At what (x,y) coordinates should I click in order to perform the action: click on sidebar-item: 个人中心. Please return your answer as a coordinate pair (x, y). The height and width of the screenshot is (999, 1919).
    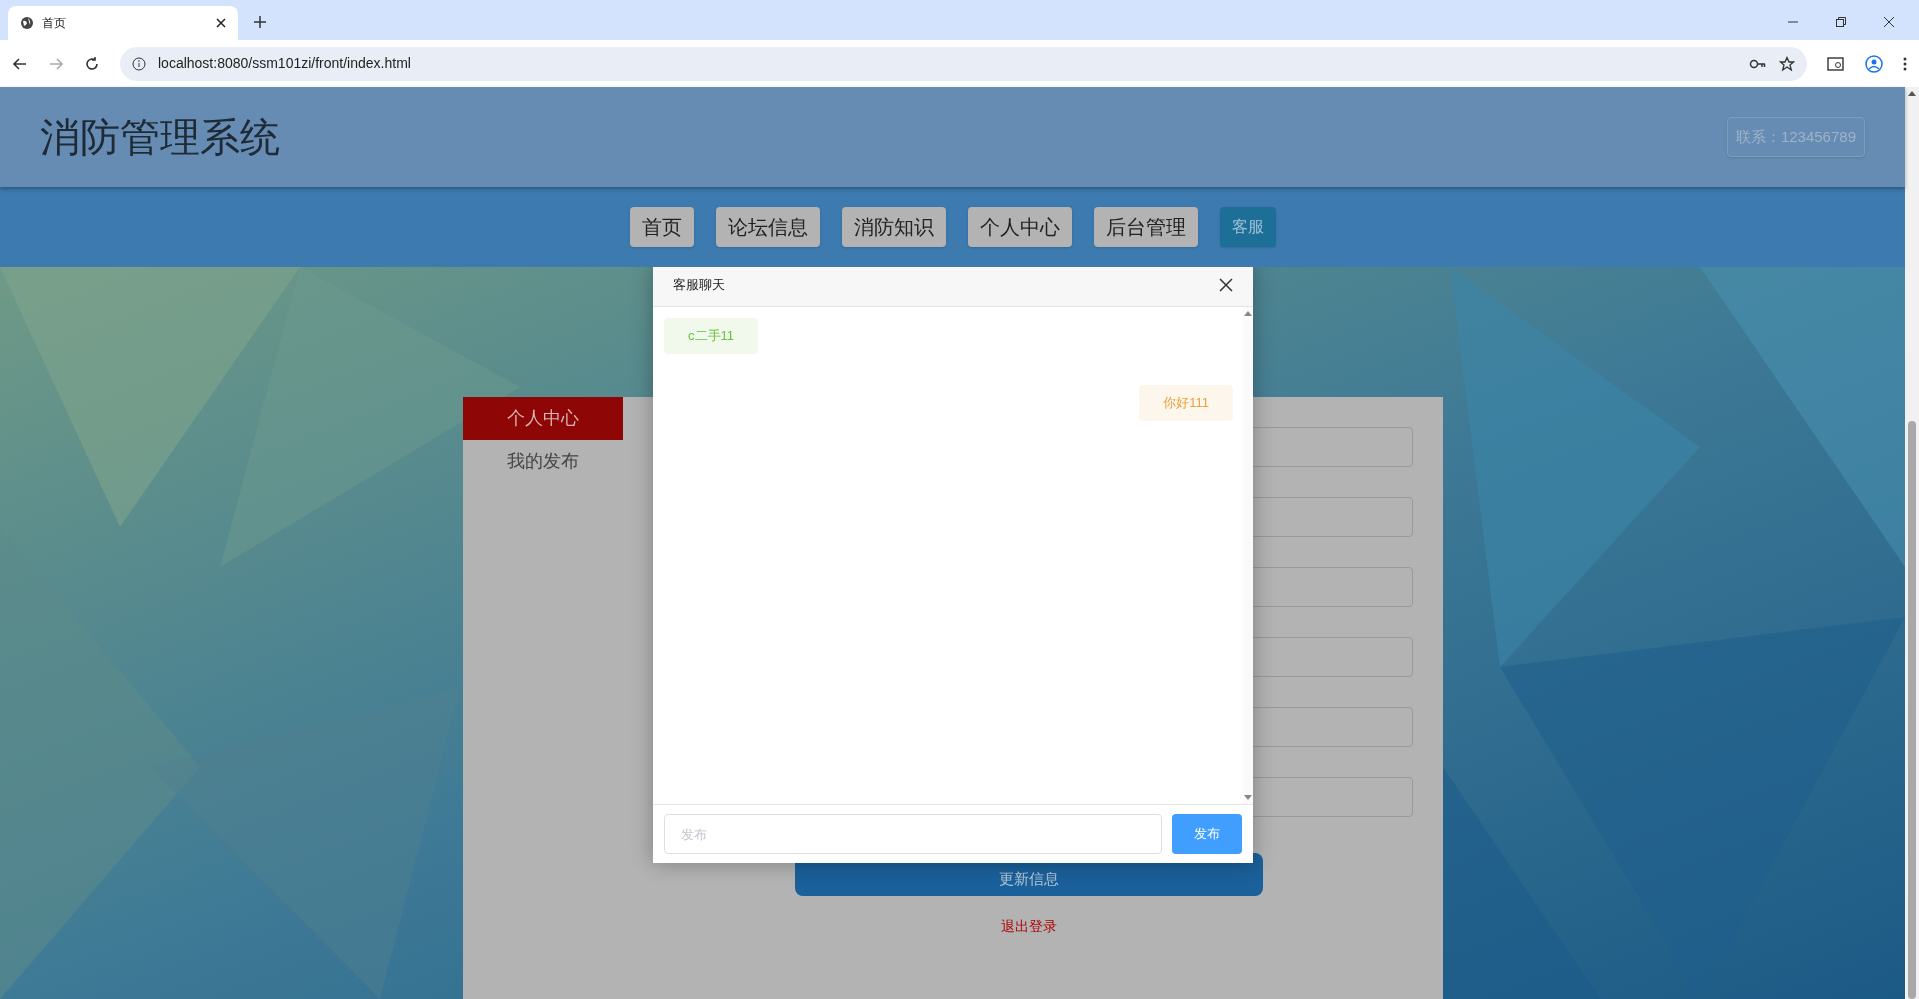
    Looking at the image, I should click on (543, 418).